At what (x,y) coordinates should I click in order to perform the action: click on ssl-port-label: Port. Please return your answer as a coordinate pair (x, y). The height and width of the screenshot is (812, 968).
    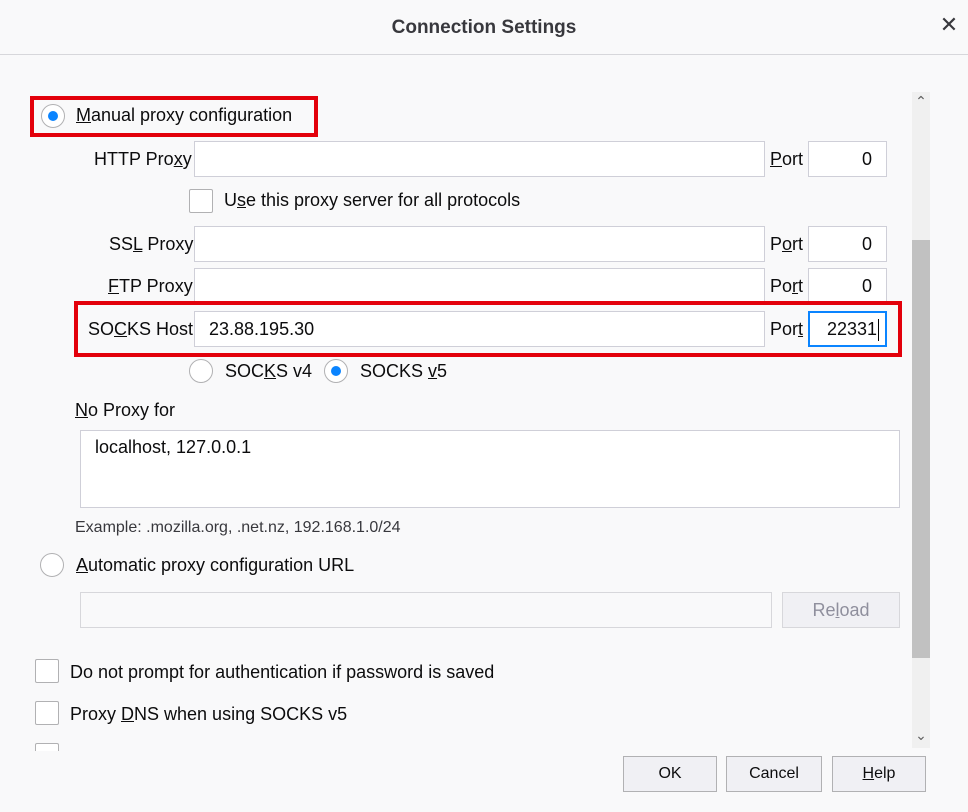
    Looking at the image, I should click on (787, 244).